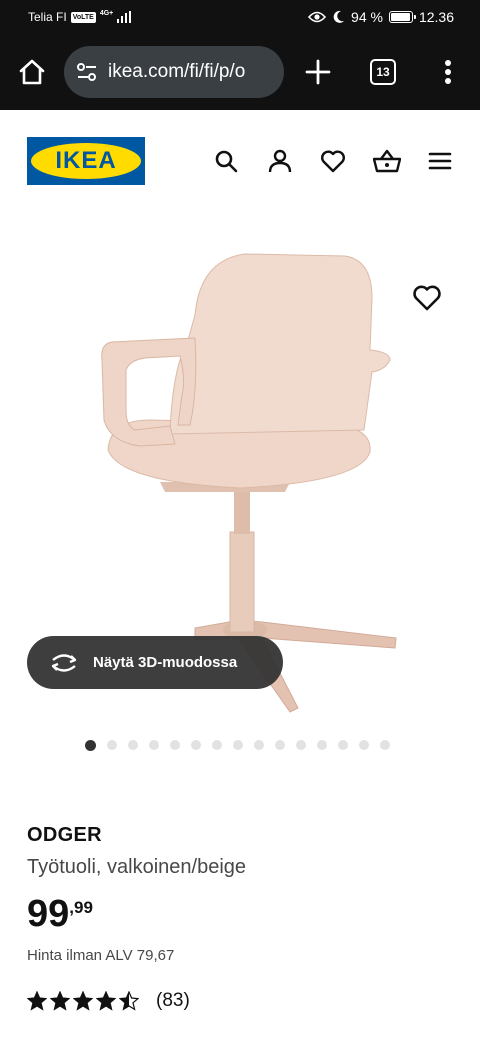  I want to click on view-in-3d-button: Näytä 3D-muodossa, so click(155, 662).